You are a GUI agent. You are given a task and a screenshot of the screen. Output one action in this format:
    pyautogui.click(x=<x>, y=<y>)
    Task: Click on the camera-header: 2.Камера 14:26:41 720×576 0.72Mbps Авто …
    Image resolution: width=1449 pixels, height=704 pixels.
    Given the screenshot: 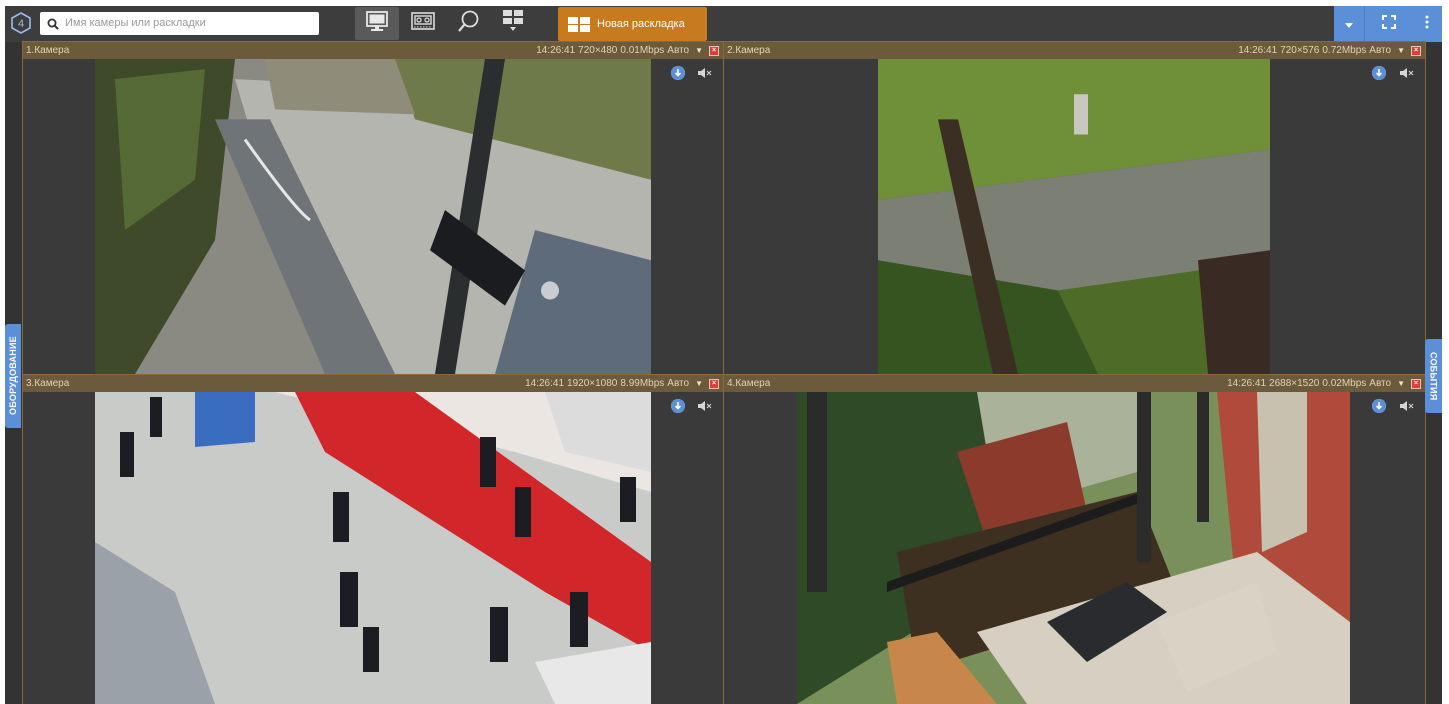 What is the action you would take?
    pyautogui.click(x=1074, y=50)
    